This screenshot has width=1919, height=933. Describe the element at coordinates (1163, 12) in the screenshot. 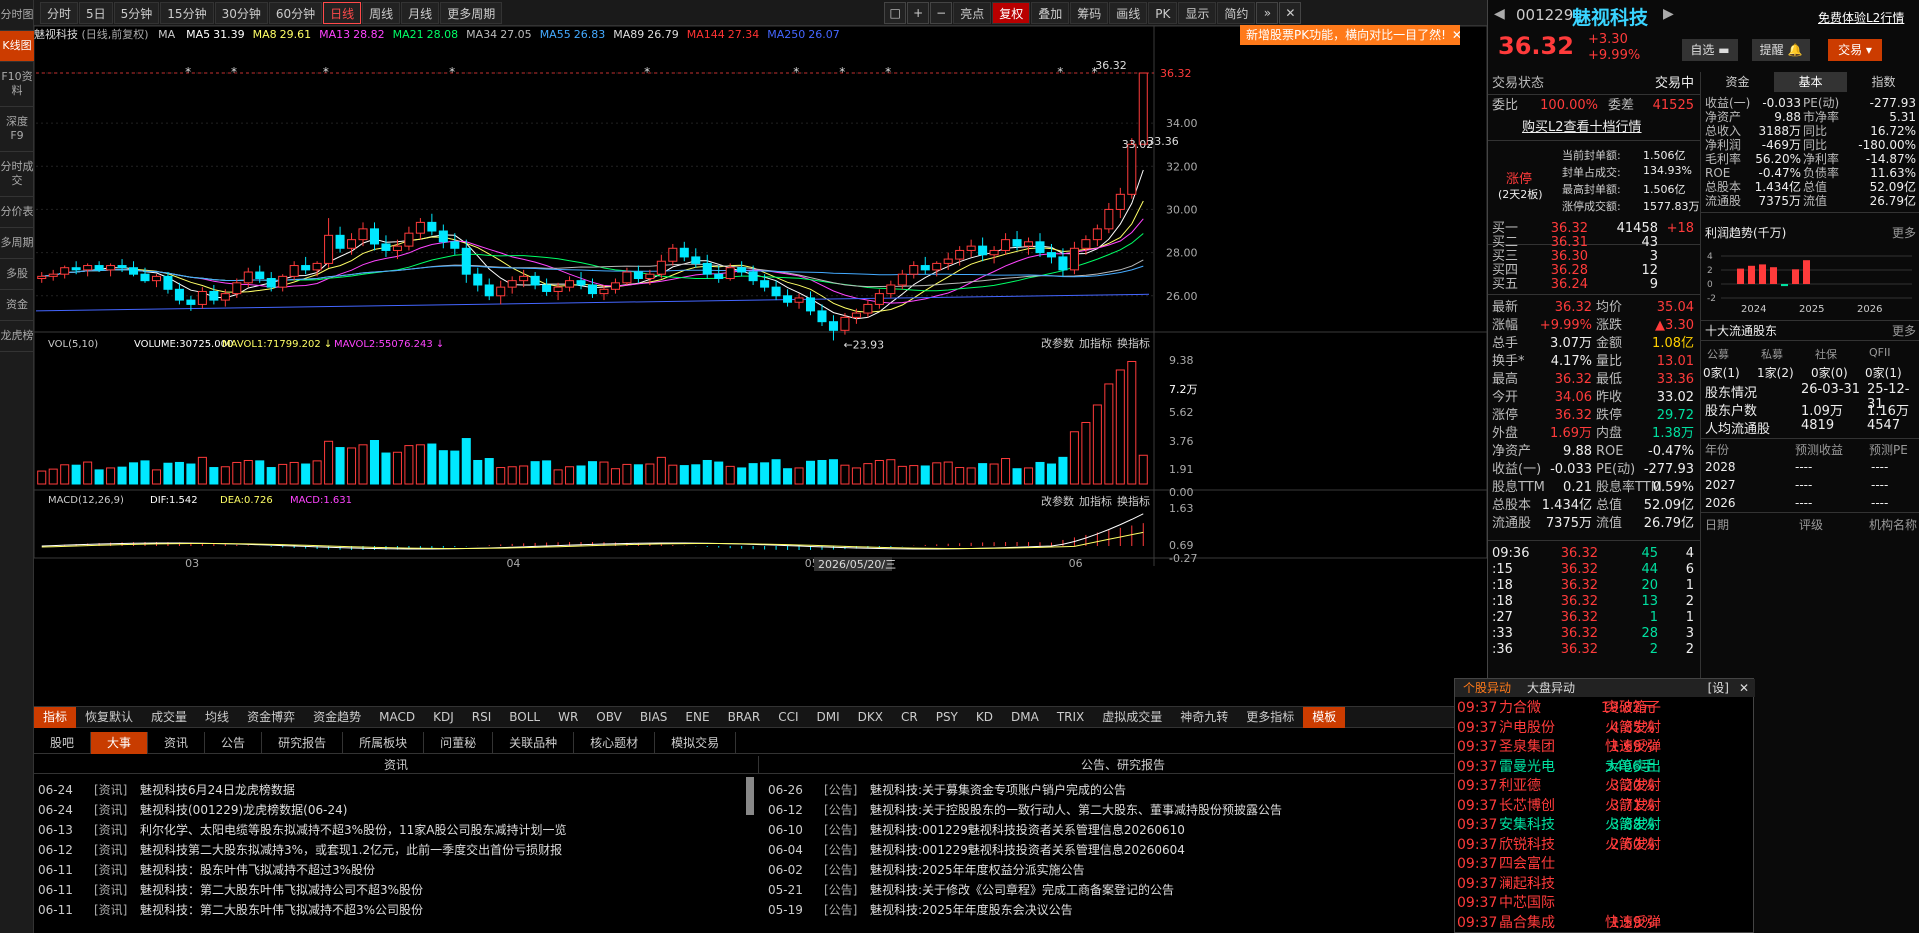

I see `tool-5: PK` at that location.